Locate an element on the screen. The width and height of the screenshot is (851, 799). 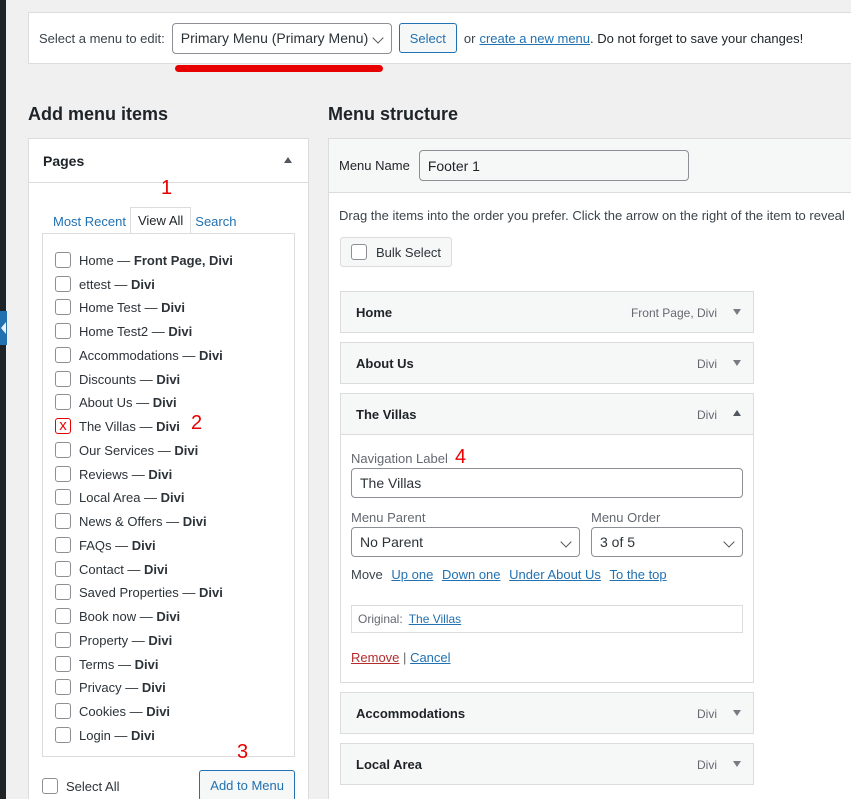
list-item: Local Area — Divi is located at coordinates (120, 497).